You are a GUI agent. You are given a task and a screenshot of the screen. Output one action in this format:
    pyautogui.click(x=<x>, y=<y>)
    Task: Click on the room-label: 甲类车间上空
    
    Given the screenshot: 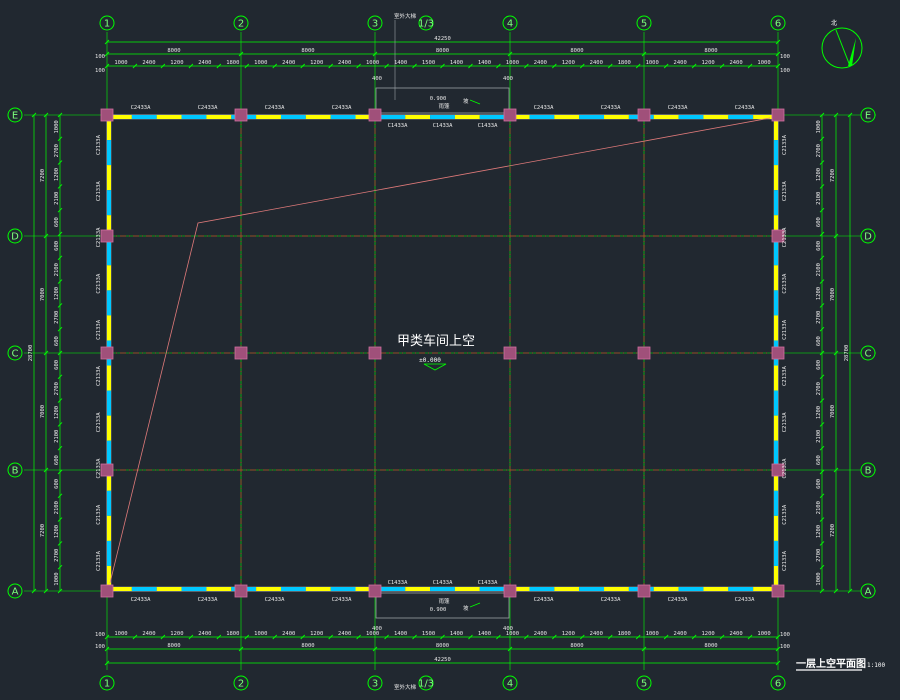 What is the action you would take?
    pyautogui.click(x=436, y=341)
    